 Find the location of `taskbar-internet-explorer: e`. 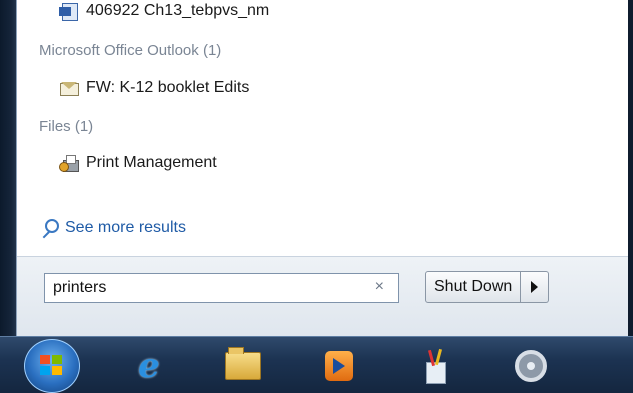

taskbar-internet-explorer: e is located at coordinates (149, 366).